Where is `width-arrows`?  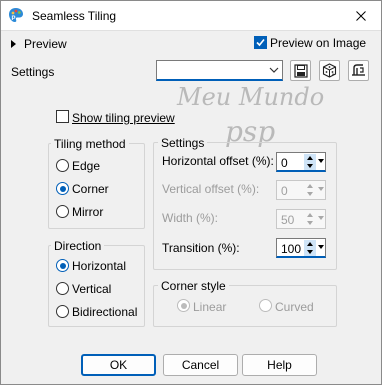 width-arrows is located at coordinates (310, 219).